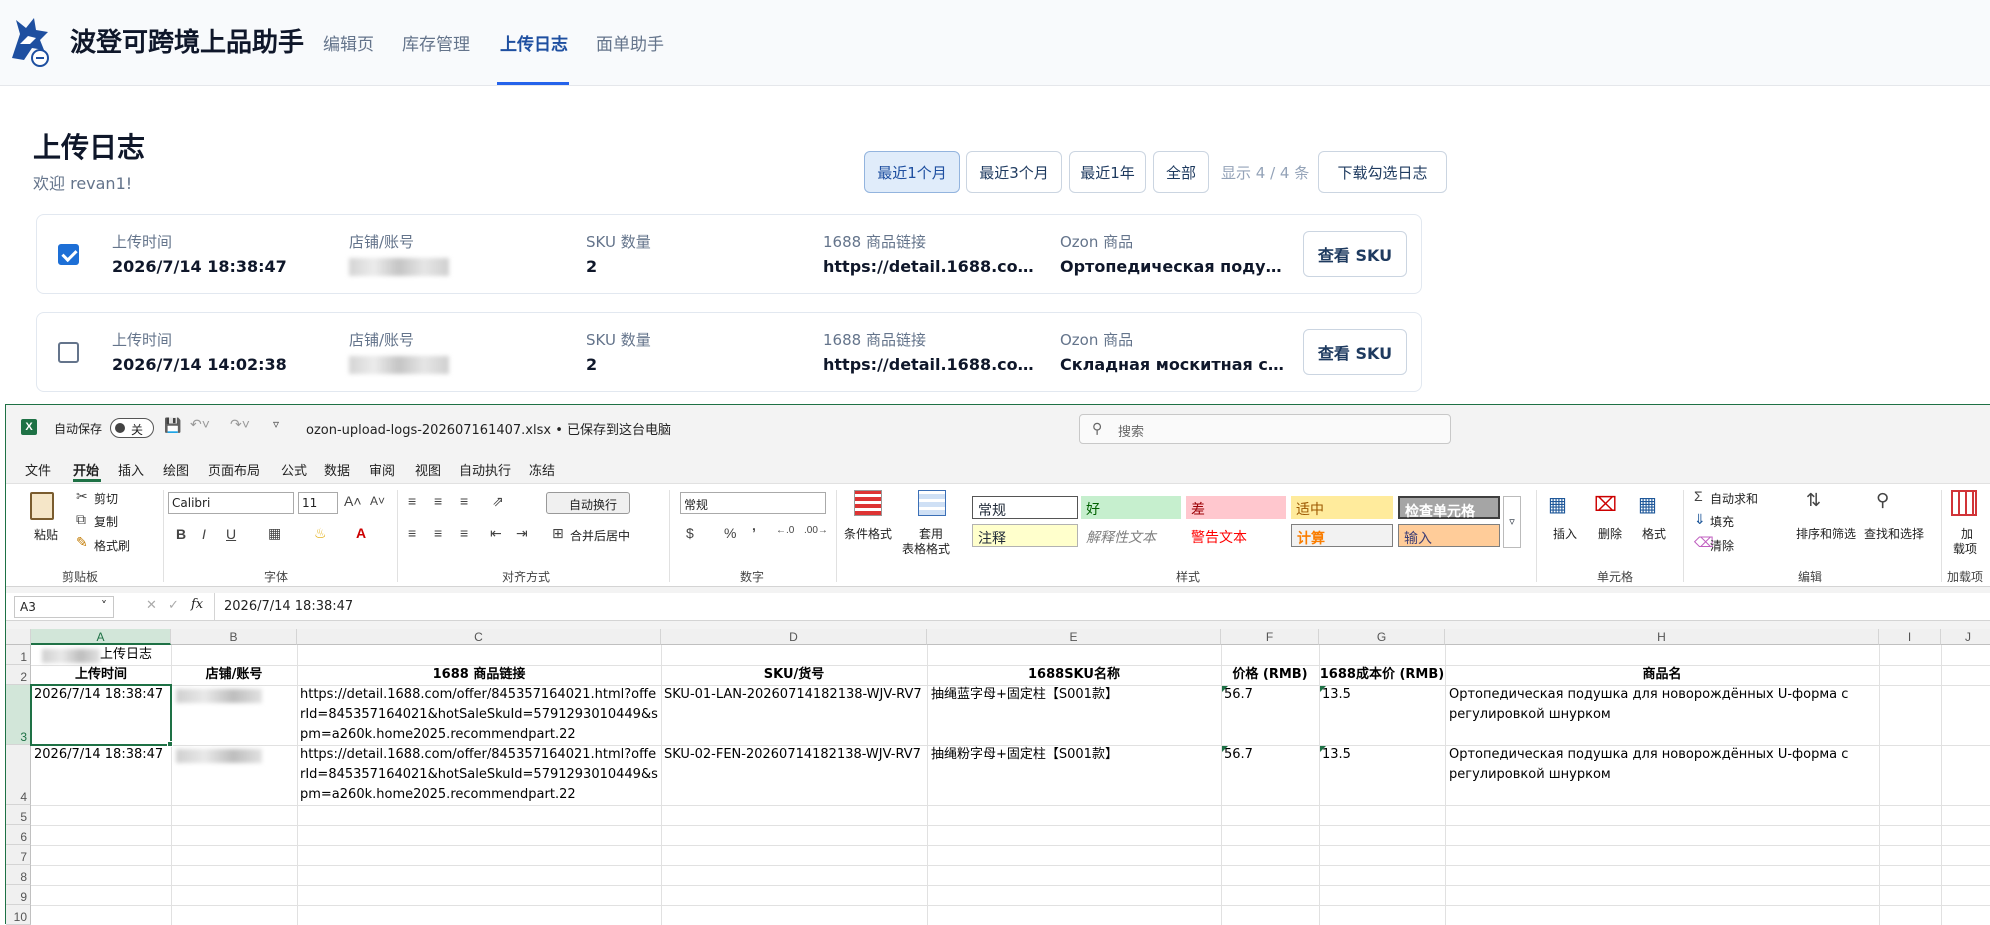 The image size is (1990, 925). Describe the element at coordinates (436, 42) in the screenshot. I see `nav-inventory: 库存管理` at that location.